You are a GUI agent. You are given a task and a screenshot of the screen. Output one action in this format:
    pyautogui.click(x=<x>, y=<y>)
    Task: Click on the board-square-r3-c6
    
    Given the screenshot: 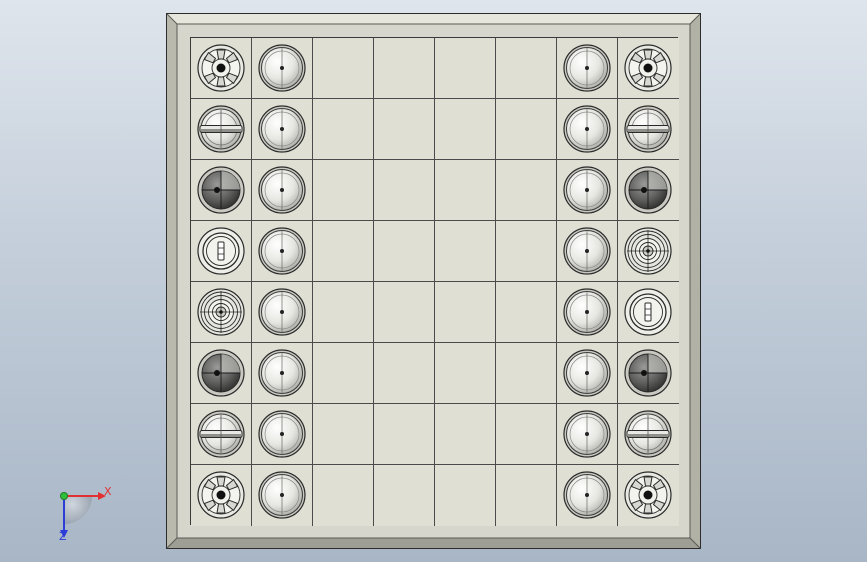 What is the action you would take?
    pyautogui.click(x=587, y=251)
    